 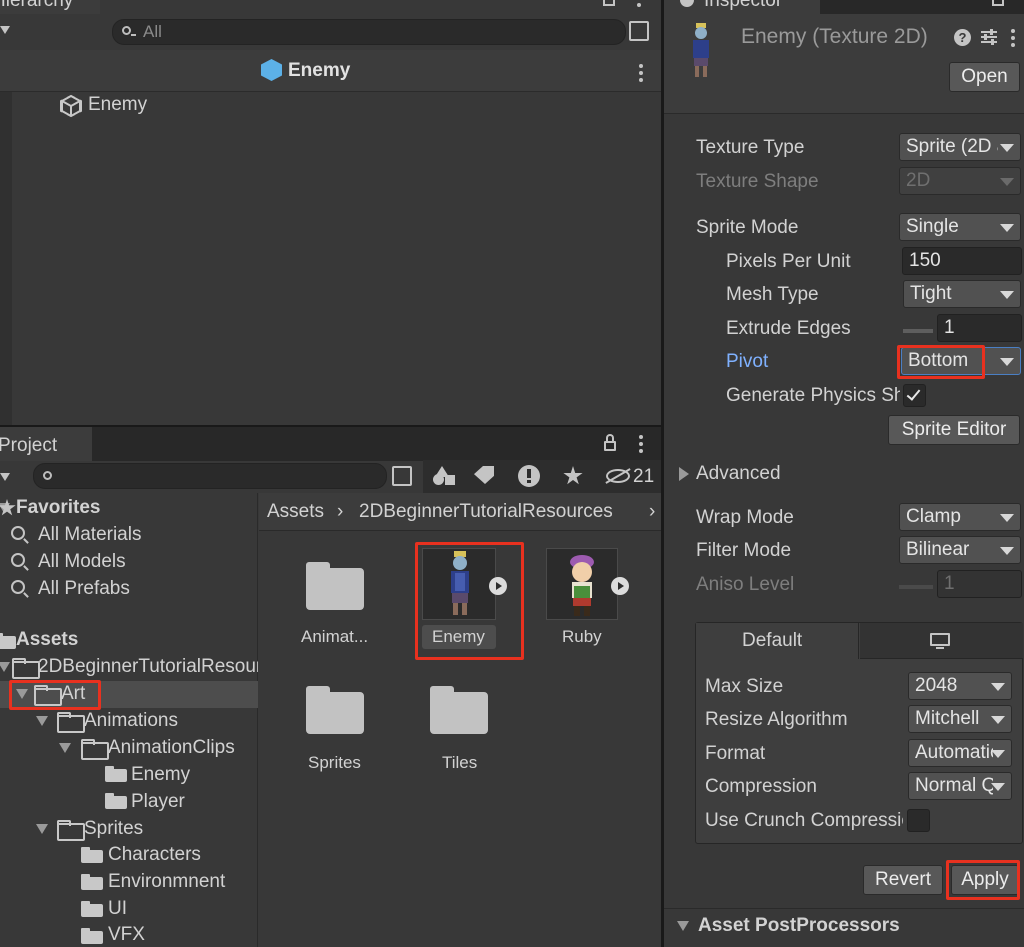 I want to click on hierarchy-create-dropdown-icon, so click(x=5, y=30).